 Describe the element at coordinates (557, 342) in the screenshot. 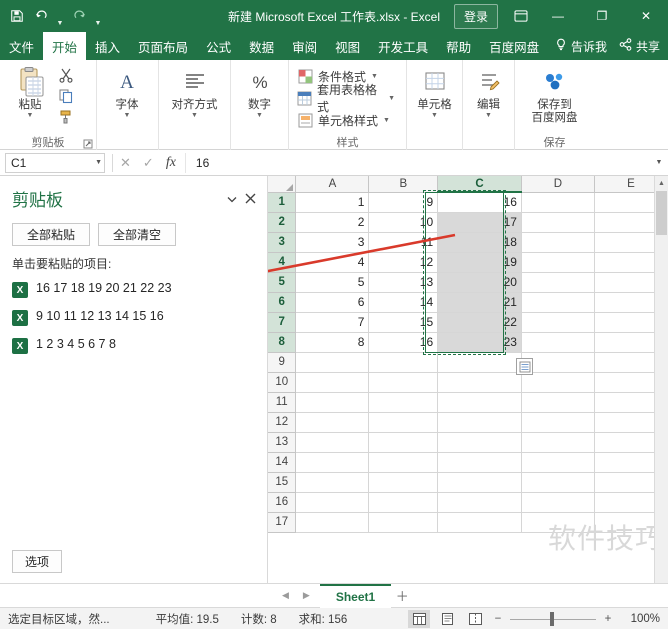

I see `cell-d8` at that location.